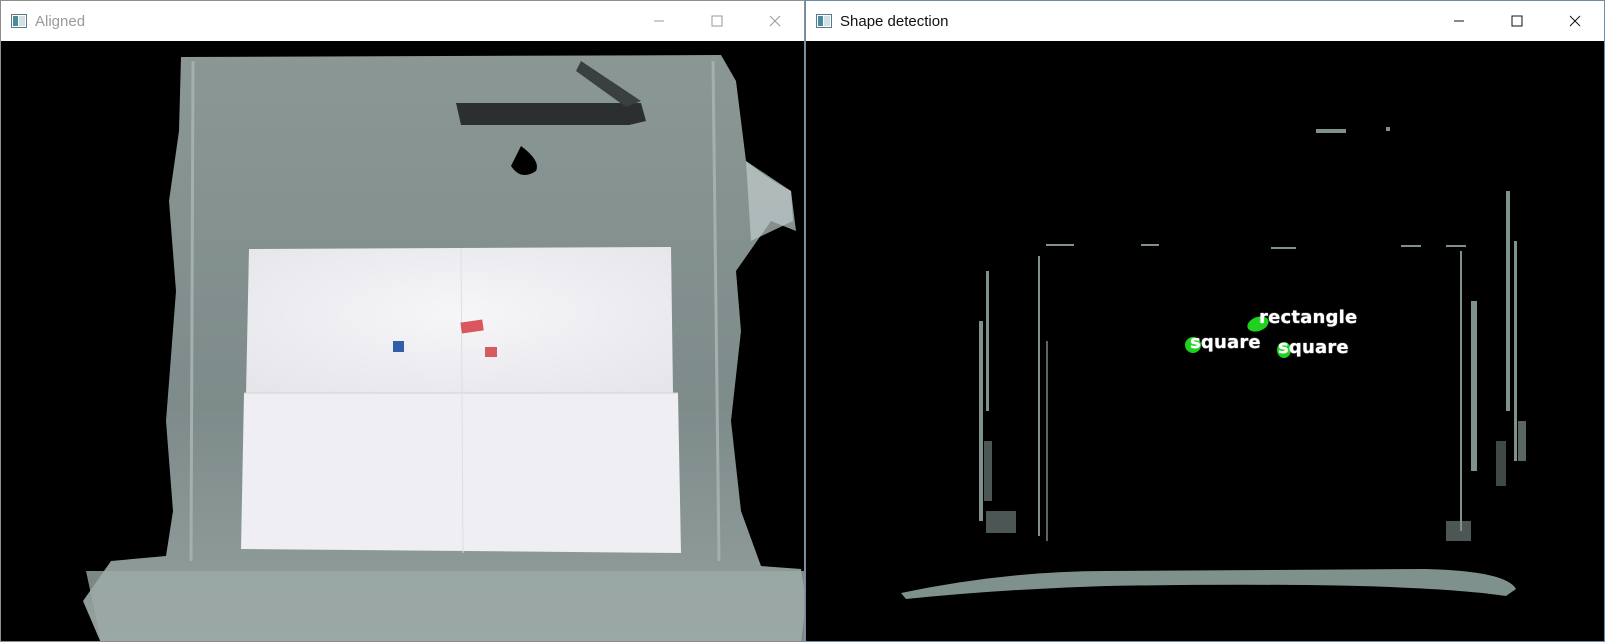  I want to click on detection-label: rectangle, so click(1308, 317).